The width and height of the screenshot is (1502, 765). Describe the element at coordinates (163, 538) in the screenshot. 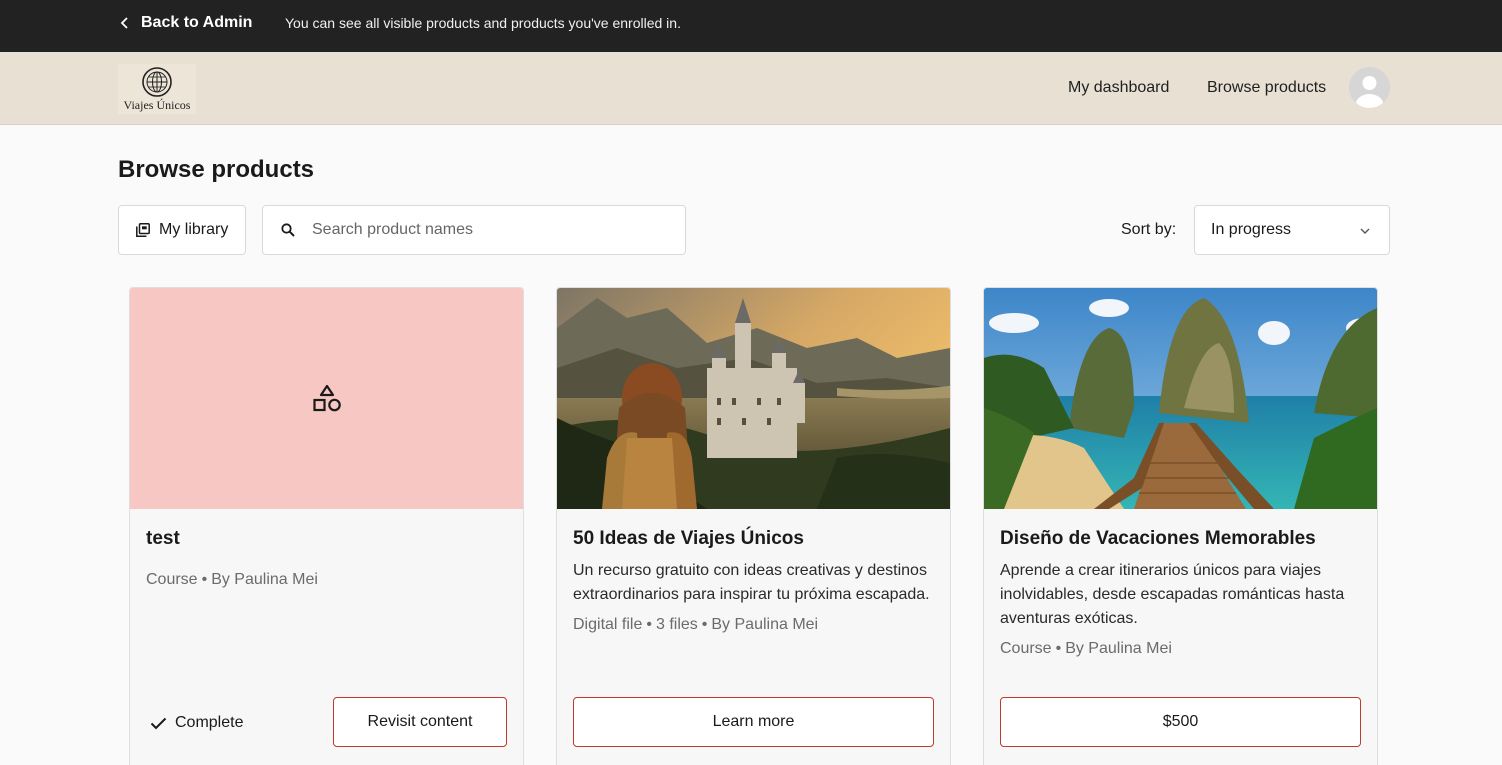

I see `product-title: test` at that location.